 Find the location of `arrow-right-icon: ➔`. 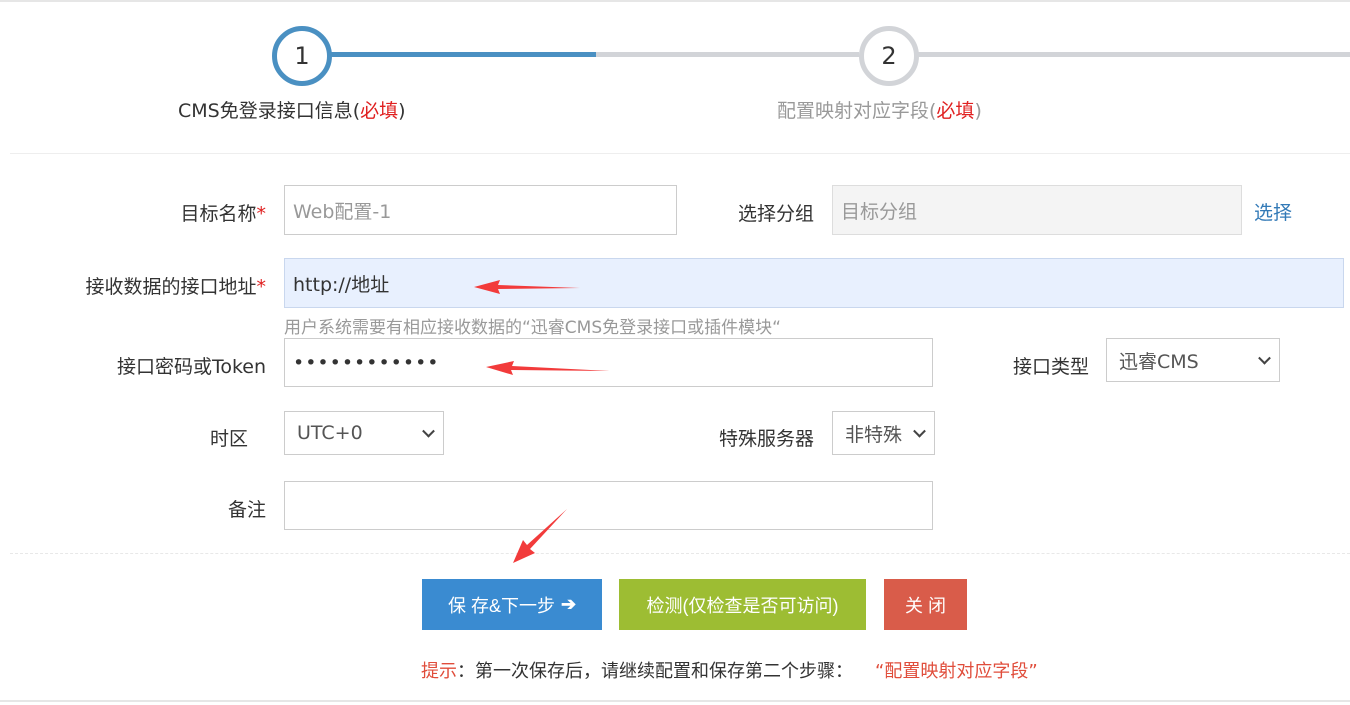

arrow-right-icon: ➔ is located at coordinates (568, 604).